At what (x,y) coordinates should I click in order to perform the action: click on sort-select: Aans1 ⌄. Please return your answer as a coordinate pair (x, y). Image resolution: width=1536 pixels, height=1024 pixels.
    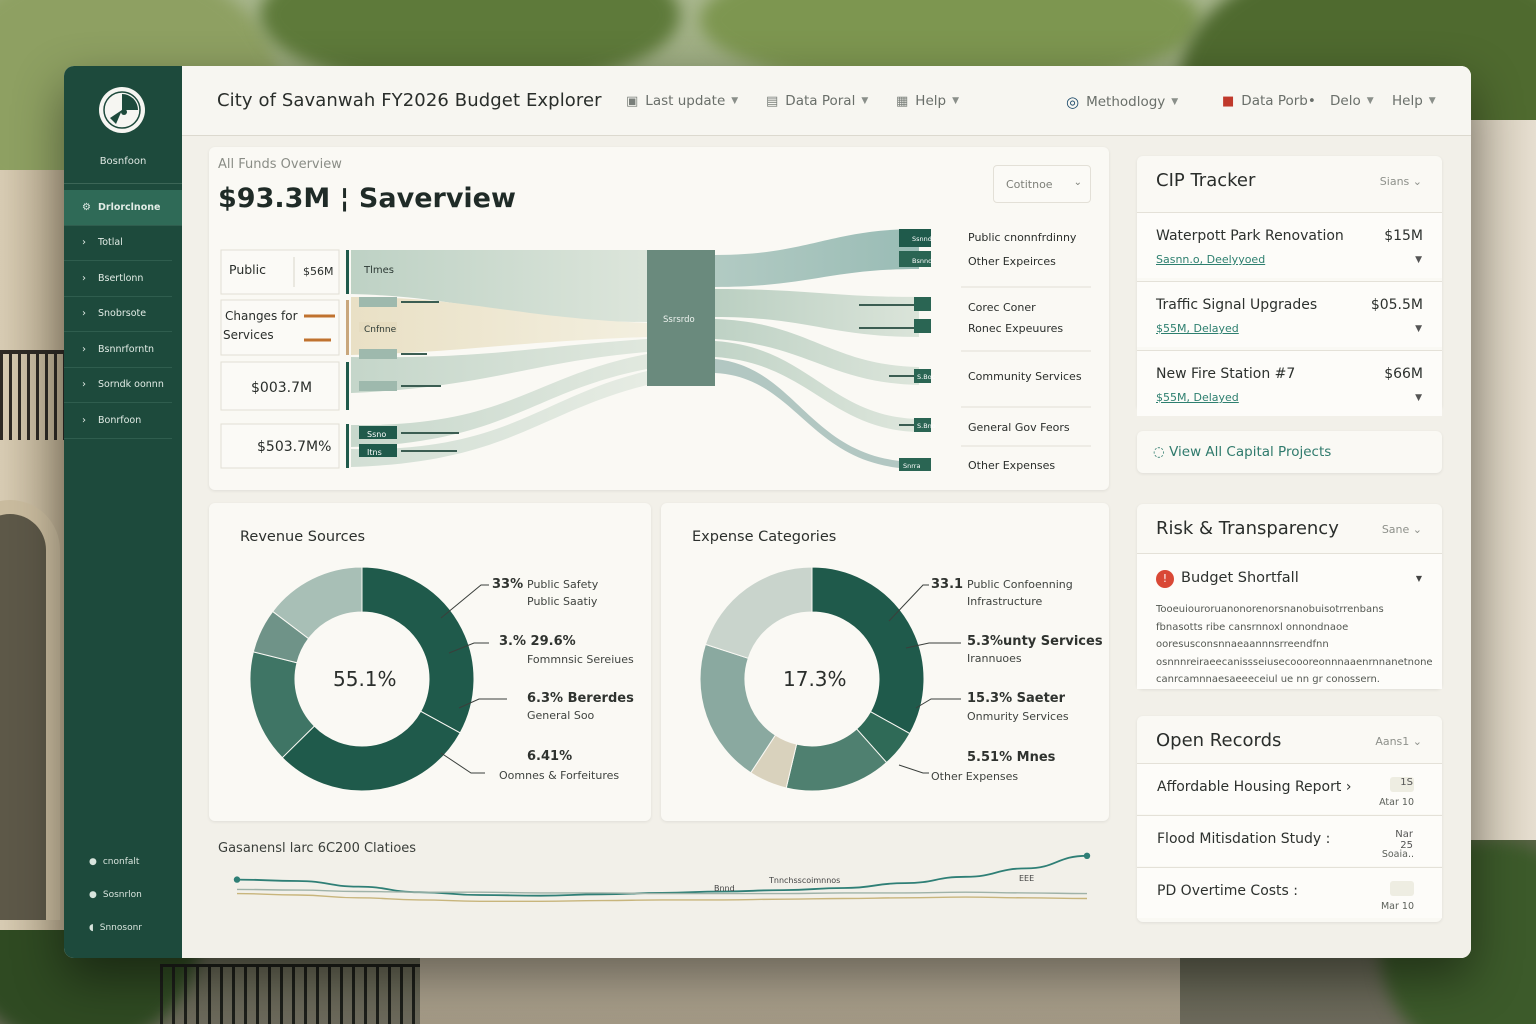
    Looking at the image, I should click on (1398, 741).